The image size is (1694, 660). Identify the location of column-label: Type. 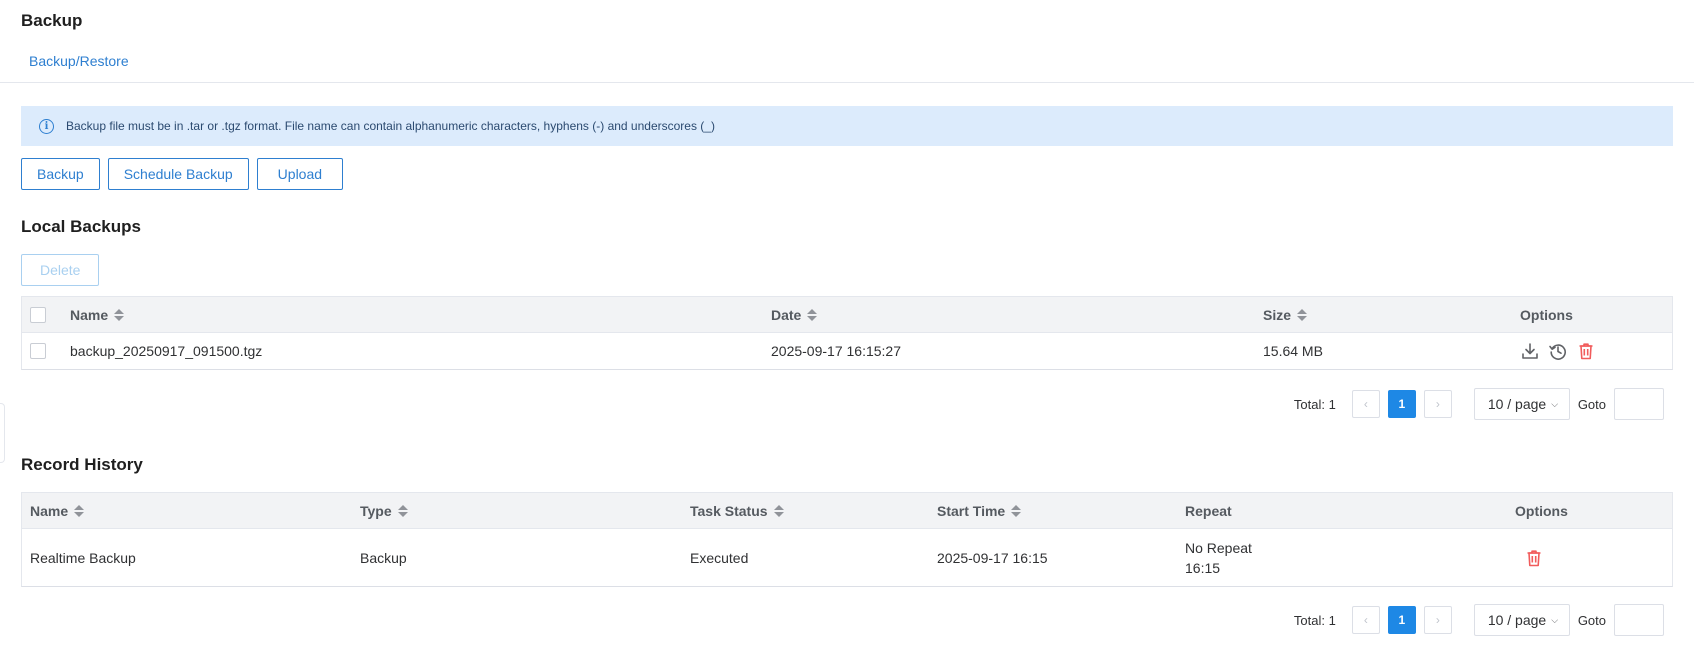
(376, 510).